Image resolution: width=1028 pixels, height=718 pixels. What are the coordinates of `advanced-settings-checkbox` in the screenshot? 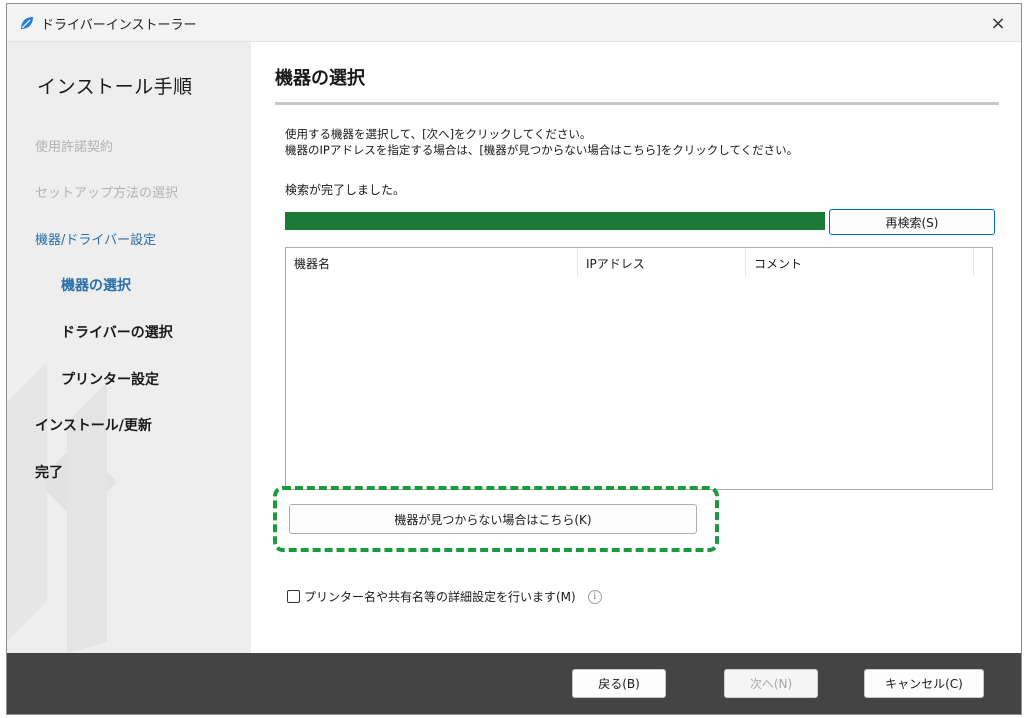 It's located at (293, 596).